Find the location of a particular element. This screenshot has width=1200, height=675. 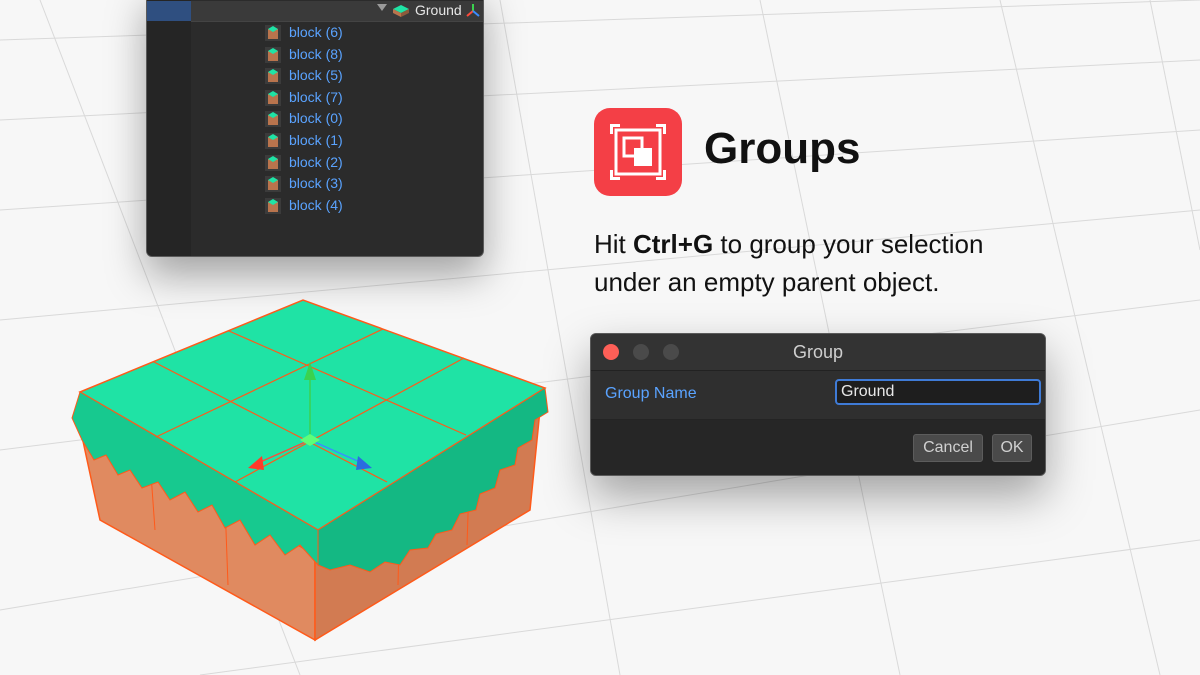

dialog-title: Group is located at coordinates (818, 352).